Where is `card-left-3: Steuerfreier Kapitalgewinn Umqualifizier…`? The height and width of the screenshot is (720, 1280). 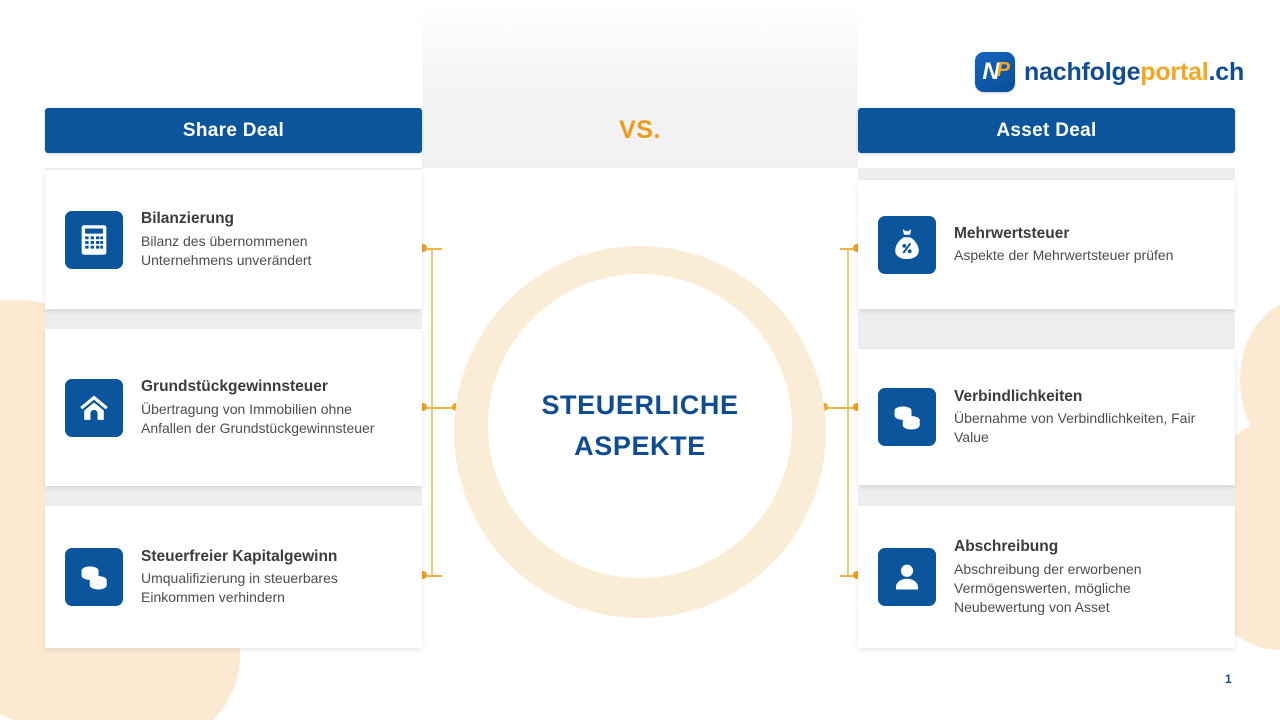
card-left-3: Steuerfreier Kapitalgewinn Umqualifizier… is located at coordinates (233, 577).